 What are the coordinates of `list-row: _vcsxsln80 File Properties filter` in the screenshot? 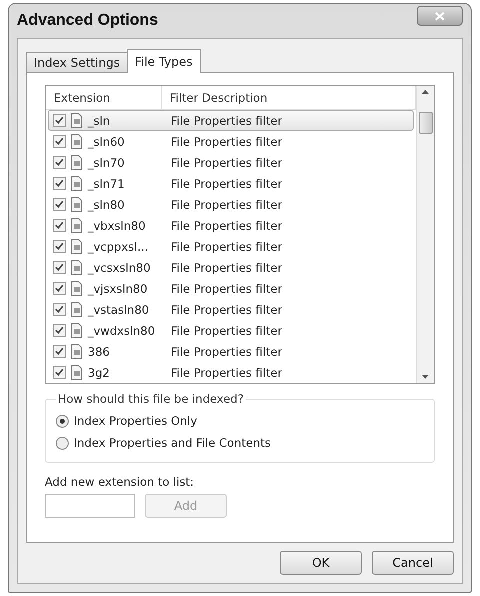 It's located at (231, 267).